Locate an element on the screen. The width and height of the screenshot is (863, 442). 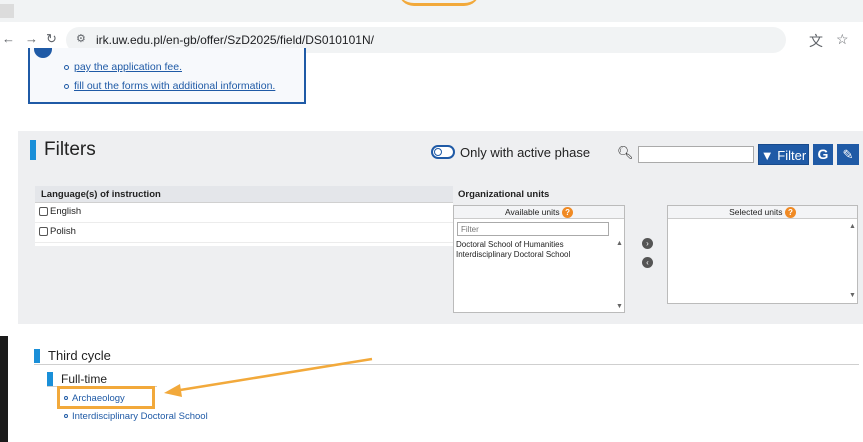
programme-item-interdisciplinary: Interdisciplinary Doctoral School is located at coordinates (136, 416).